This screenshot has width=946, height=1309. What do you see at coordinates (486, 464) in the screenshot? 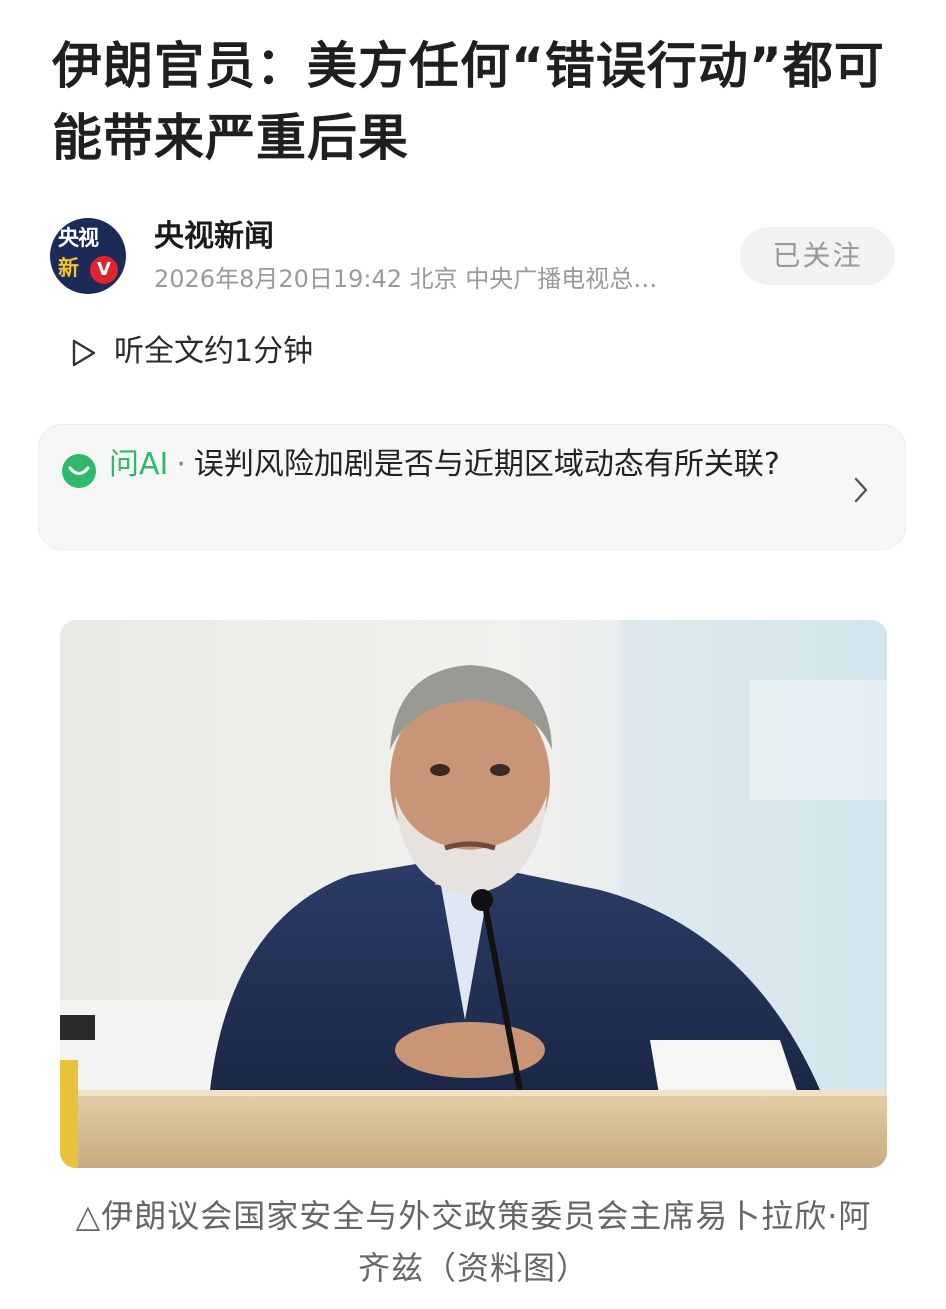
I see `ask-ai-question: 误判风险加剧是否与近期区域动态有所关联?` at bounding box center [486, 464].